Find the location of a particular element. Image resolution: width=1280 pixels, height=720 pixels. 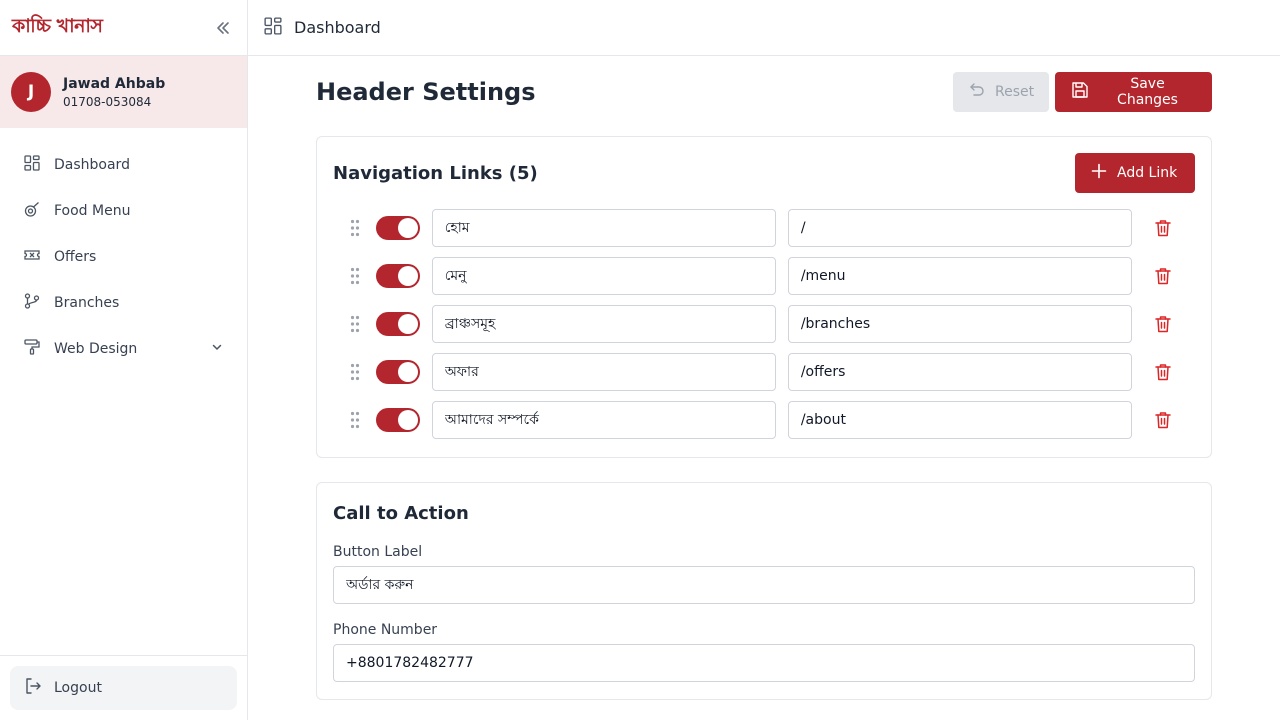

sidebar-item-web-design: Web Design is located at coordinates (123, 349).